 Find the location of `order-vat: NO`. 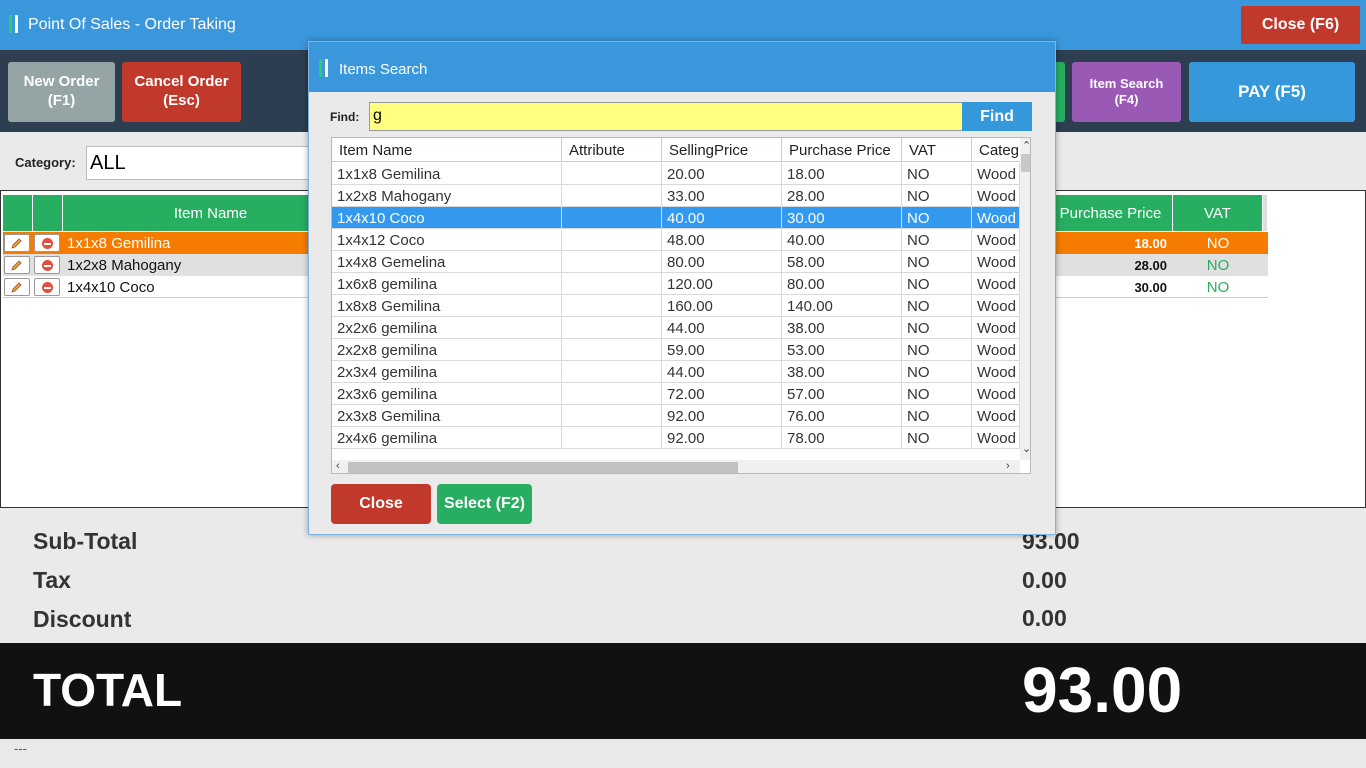

order-vat: NO is located at coordinates (1218, 243).